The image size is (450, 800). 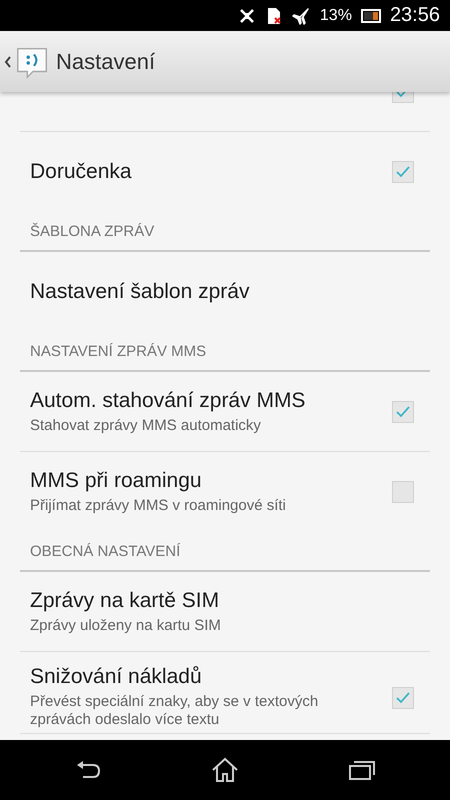 What do you see at coordinates (125, 600) in the screenshot?
I see `setting-title: Zprávy na kartě SIM` at bounding box center [125, 600].